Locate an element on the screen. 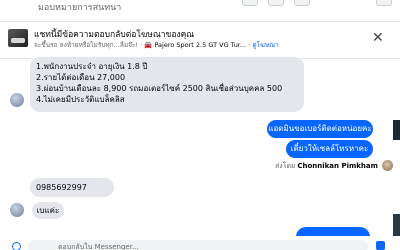  incoming-message-bubble: เบแค่ะ is located at coordinates (48, 210).